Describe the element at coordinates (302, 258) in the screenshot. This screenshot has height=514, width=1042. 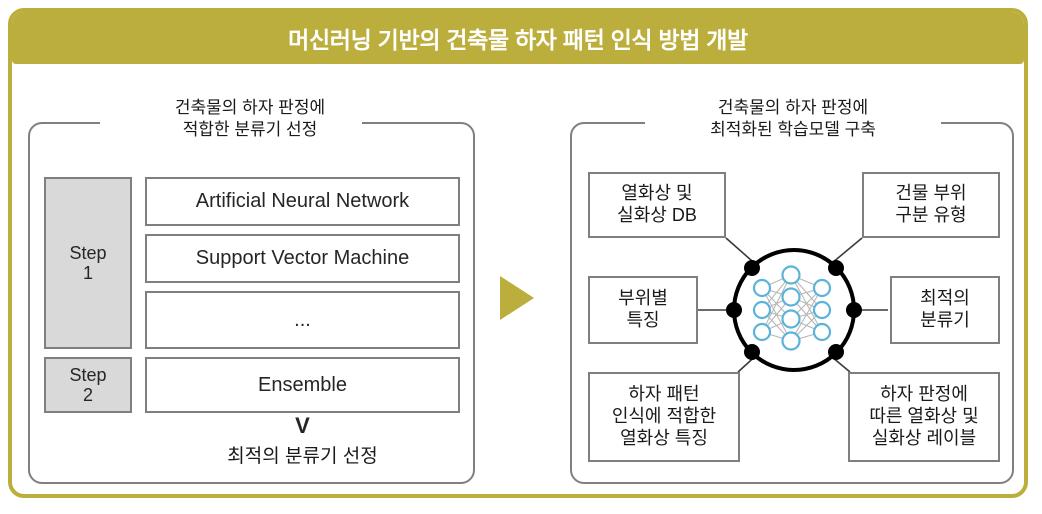
I see `classifier-item: Support Vector Machine` at that location.